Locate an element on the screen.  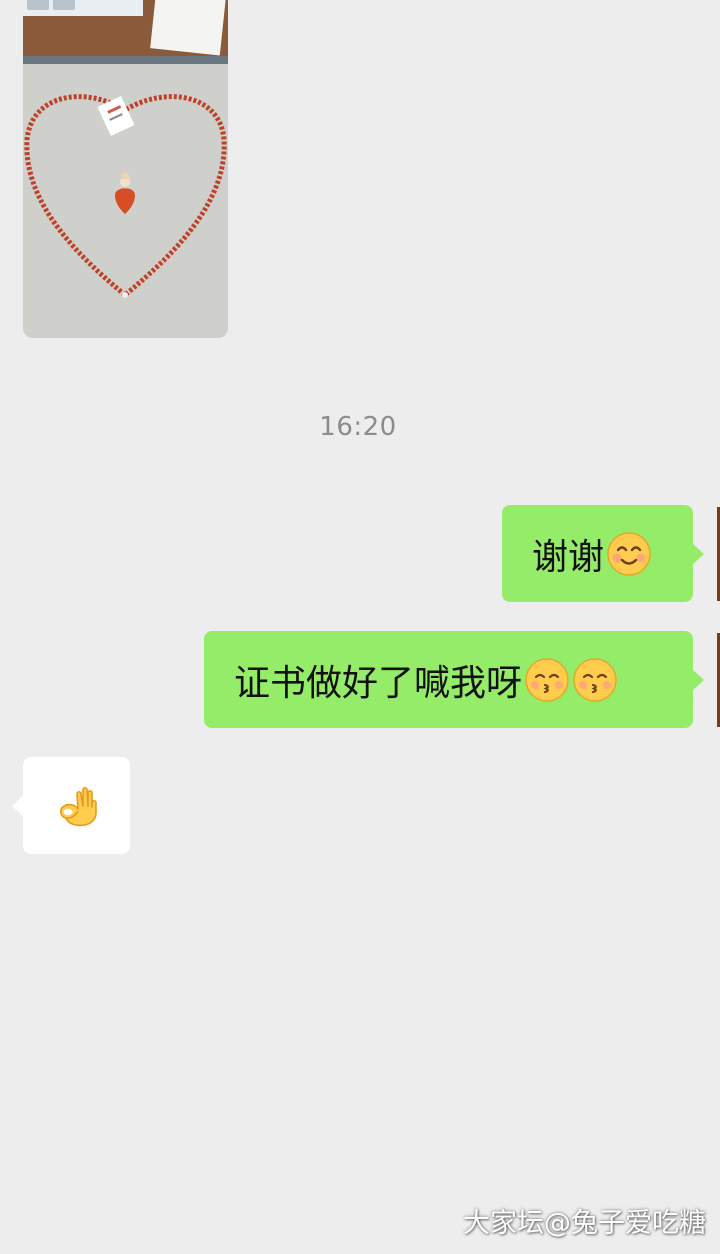
ok-hand-icon is located at coordinates (77, 806).